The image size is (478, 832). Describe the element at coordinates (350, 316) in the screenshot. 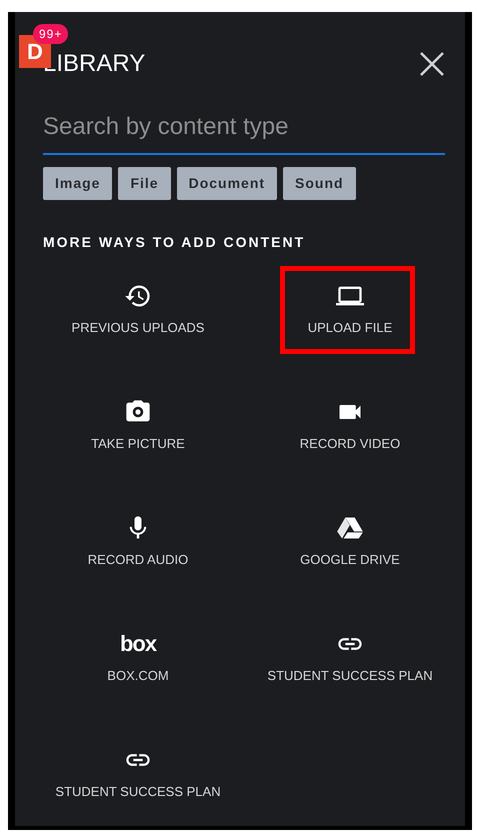

I see `option-tile: UPLOAD FILE` at that location.